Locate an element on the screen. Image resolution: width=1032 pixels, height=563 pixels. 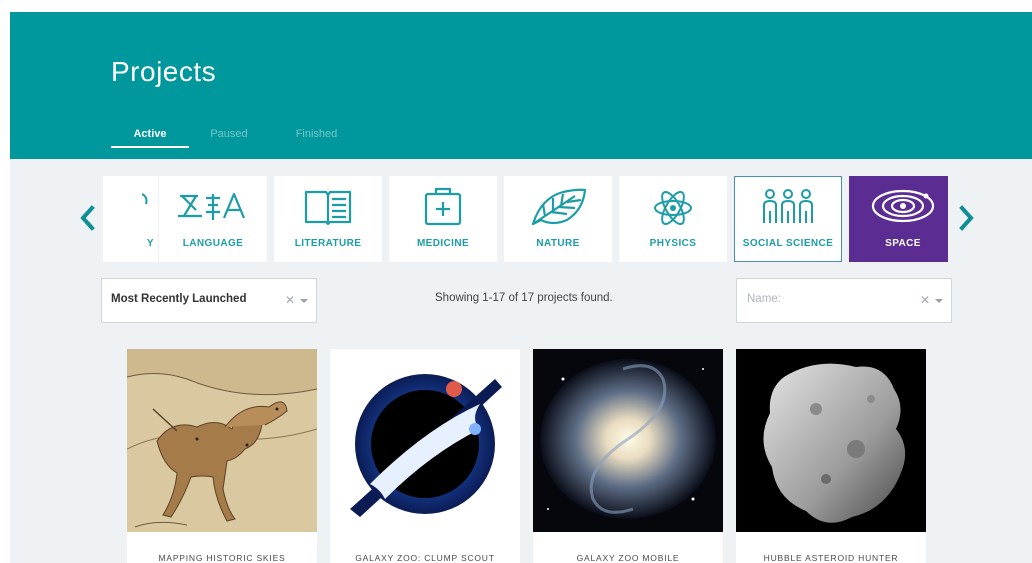
carousel-prev-button is located at coordinates (88, 218).